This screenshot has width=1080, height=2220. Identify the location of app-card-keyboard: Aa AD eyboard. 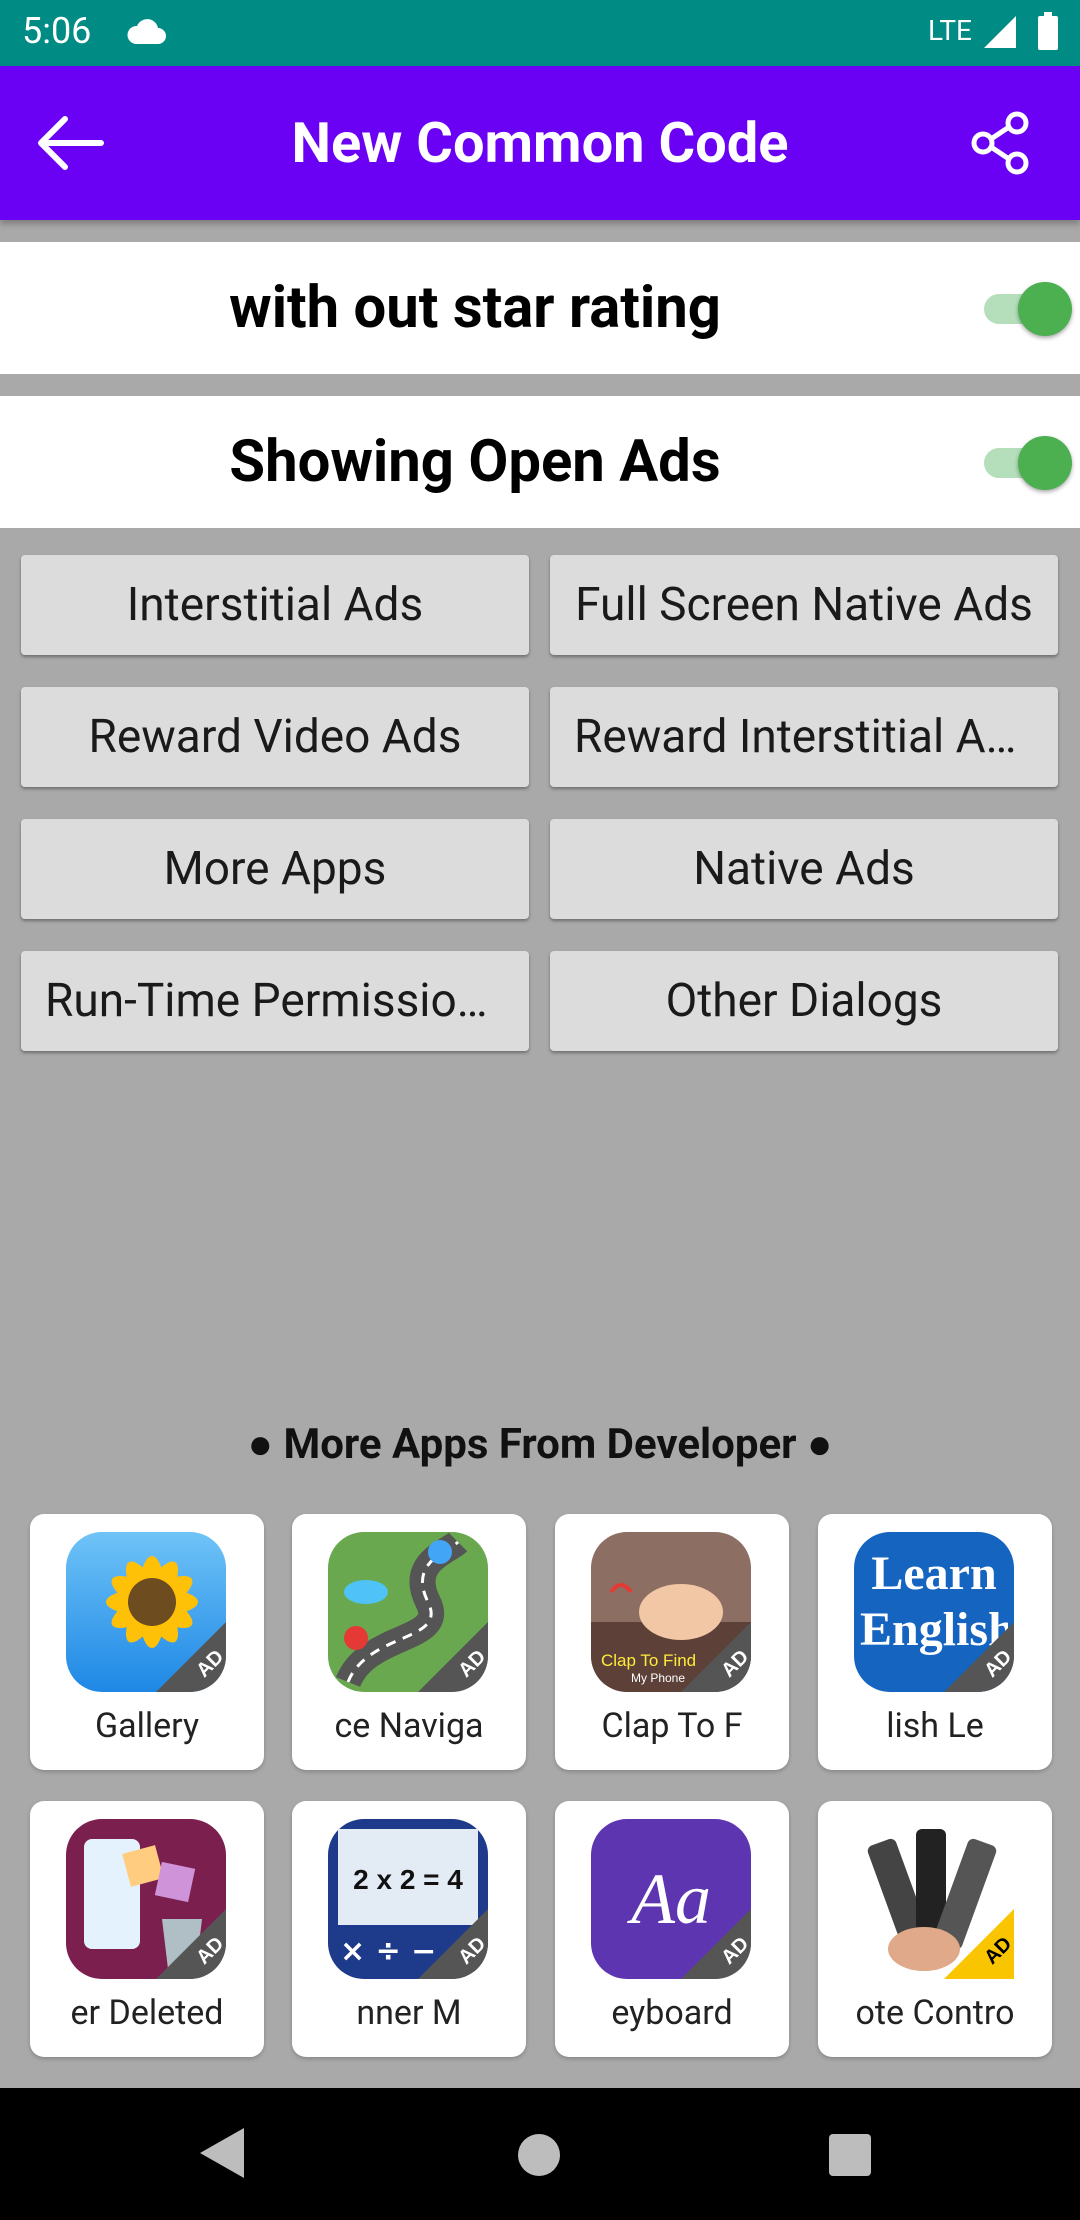
(672, 1929).